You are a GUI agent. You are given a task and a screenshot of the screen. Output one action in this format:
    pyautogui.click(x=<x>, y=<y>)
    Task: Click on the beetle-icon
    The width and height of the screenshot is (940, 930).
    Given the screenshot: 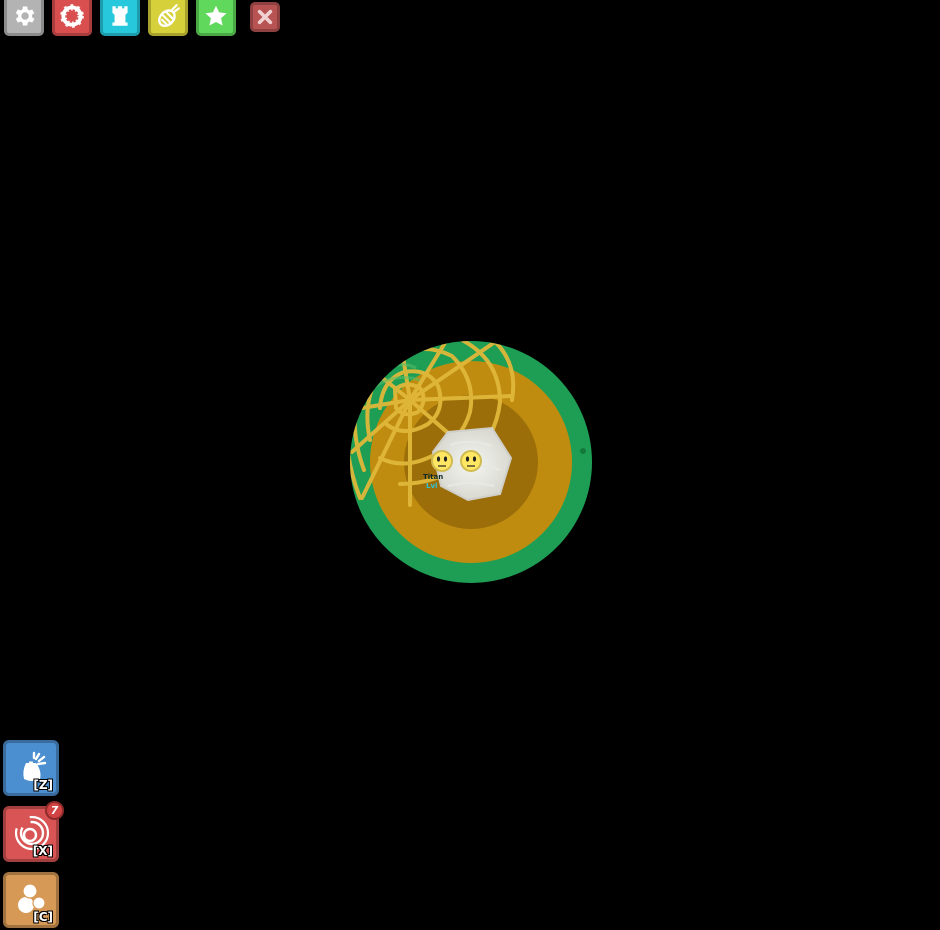 What is the action you would take?
    pyautogui.click(x=169, y=16)
    